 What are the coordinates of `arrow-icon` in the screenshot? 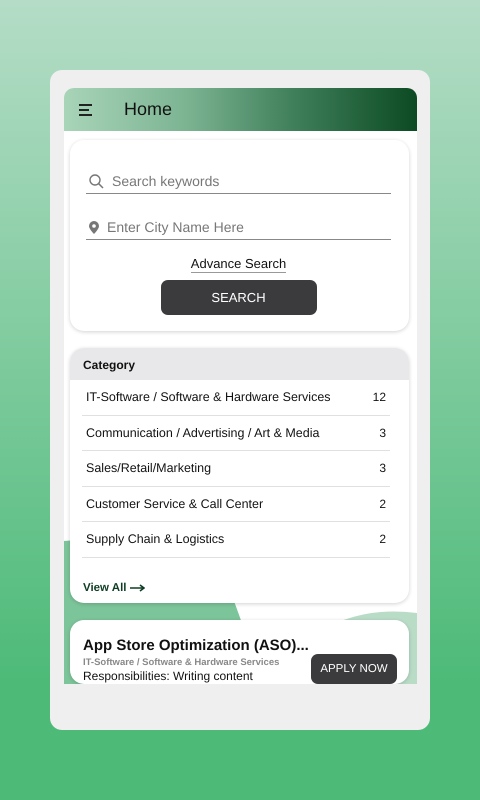 It's located at (138, 588).